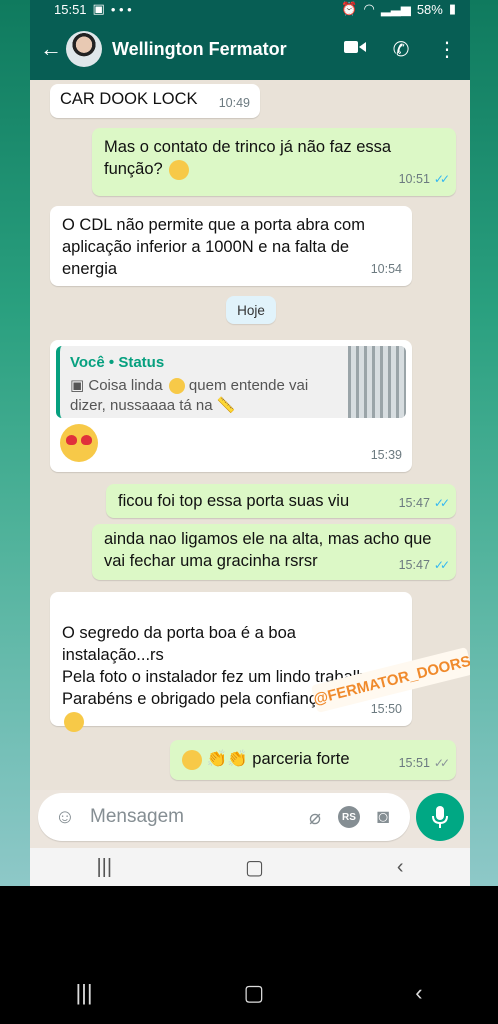 The height and width of the screenshot is (1024, 498). Describe the element at coordinates (125, 385) in the screenshot. I see `quote-text-part-1: Coisa linda` at that location.